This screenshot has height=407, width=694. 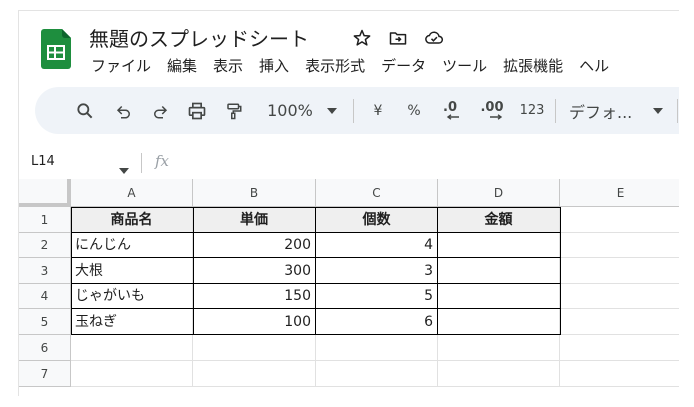 What do you see at coordinates (403, 65) in the screenshot?
I see `menu-data: データ` at bounding box center [403, 65].